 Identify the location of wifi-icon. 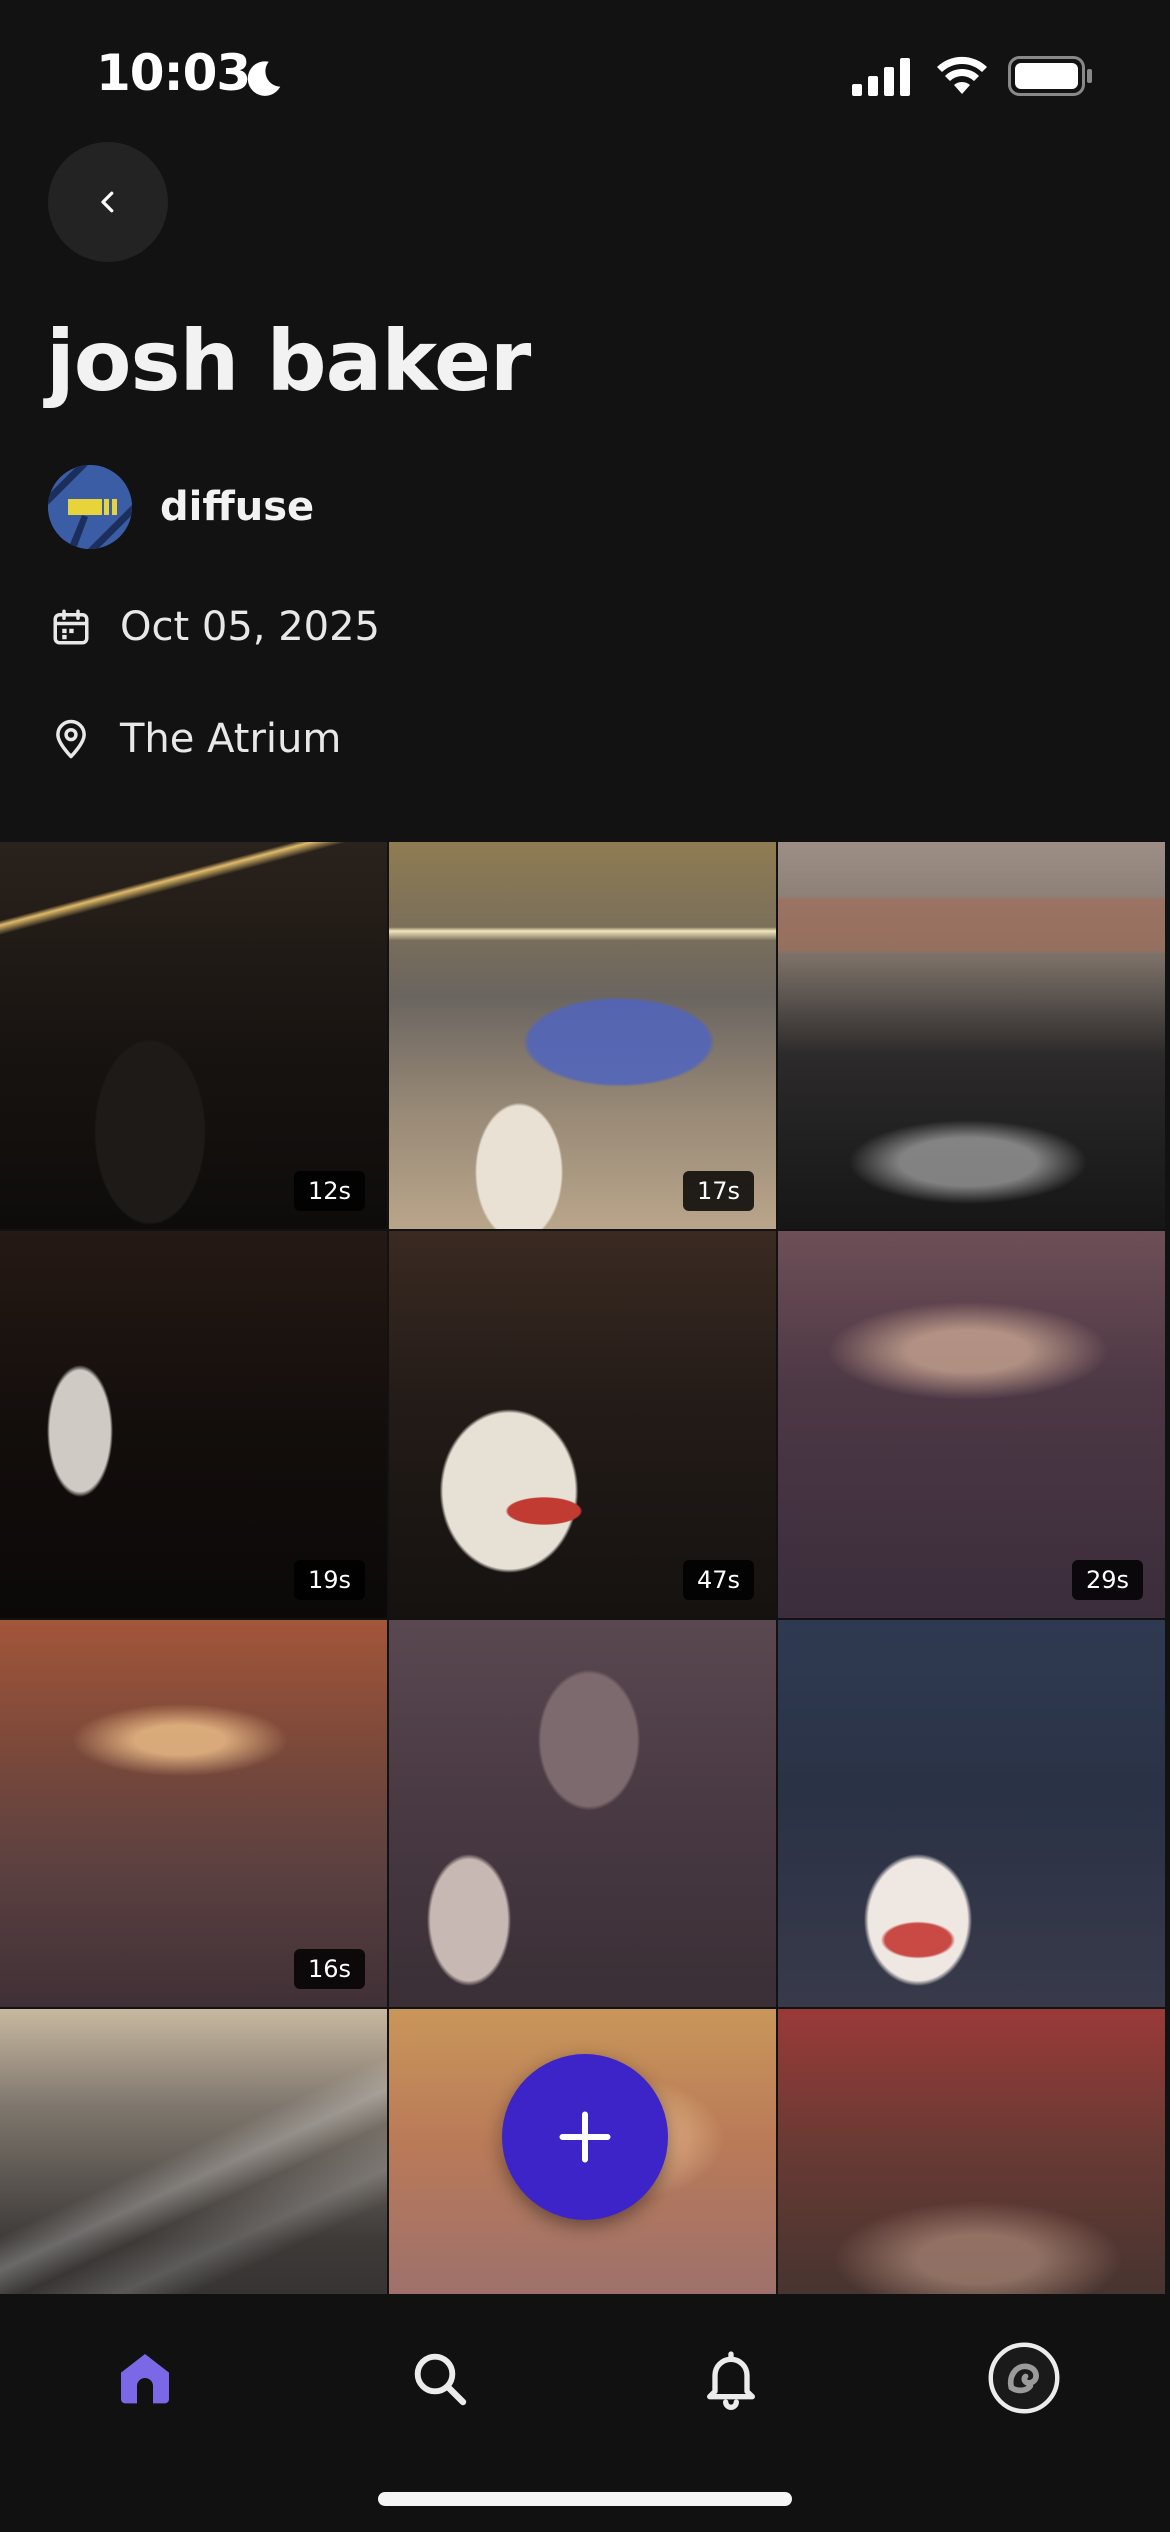
(962, 75).